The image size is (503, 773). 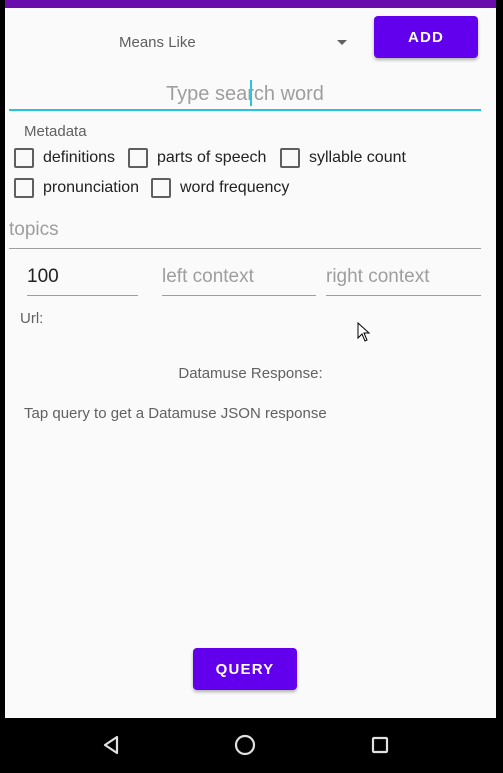 I want to click on system-nav-bar, so click(x=251, y=745).